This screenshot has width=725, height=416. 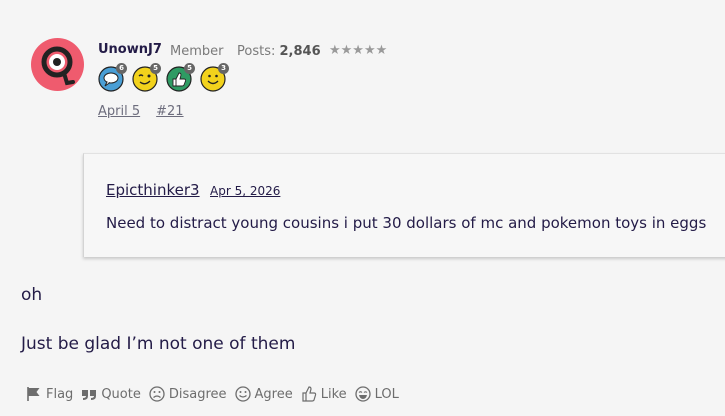 I want to click on user-role: Member, so click(x=197, y=51).